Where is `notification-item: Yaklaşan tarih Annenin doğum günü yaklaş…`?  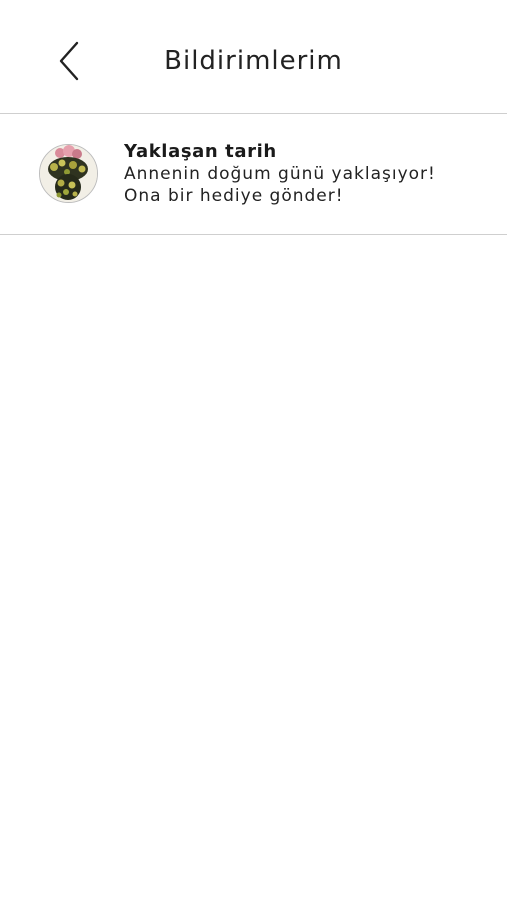 notification-item: Yaklaşan tarih Annenin doğum günü yaklaş… is located at coordinates (253, 174).